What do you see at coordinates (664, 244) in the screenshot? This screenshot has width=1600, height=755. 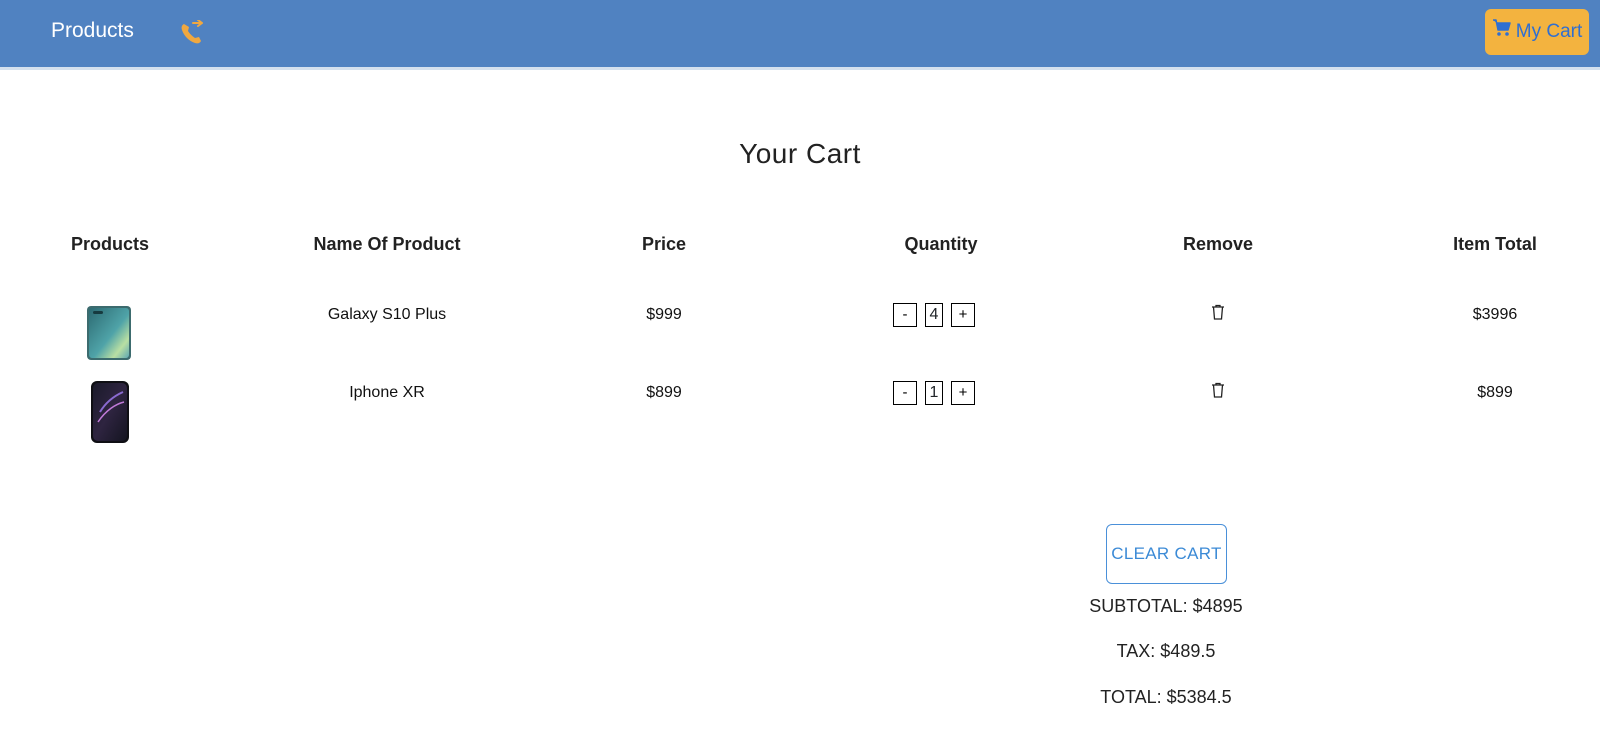 I see `col-header-price: Price` at bounding box center [664, 244].